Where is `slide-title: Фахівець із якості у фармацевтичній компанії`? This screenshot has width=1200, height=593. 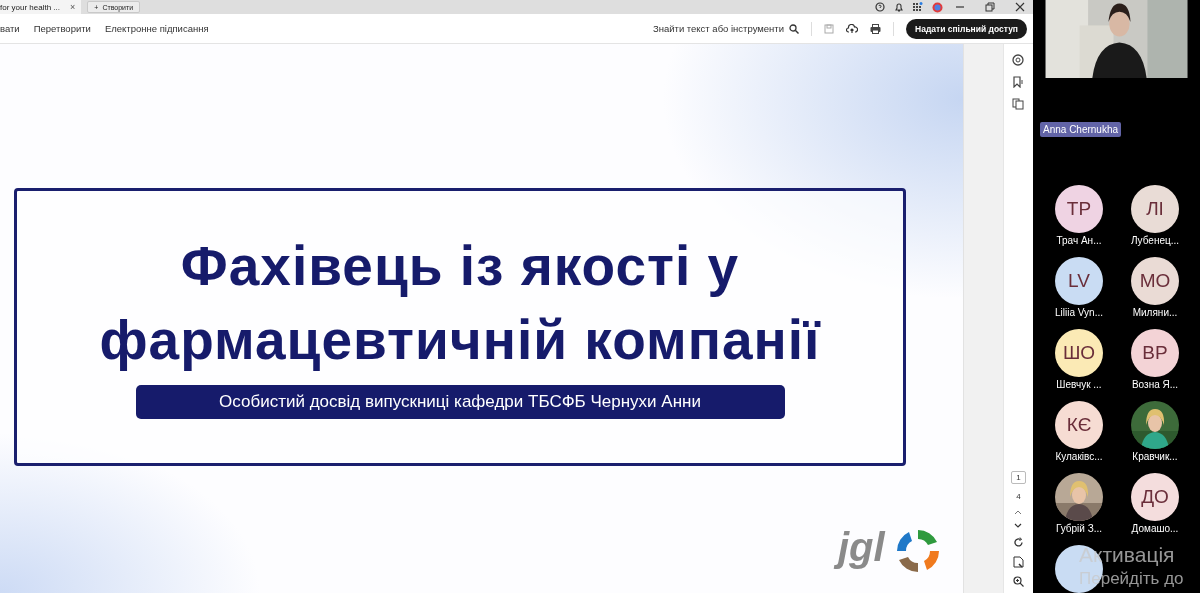 slide-title: Фахівець із якості у фармацевтичній компанії is located at coordinates (460, 303).